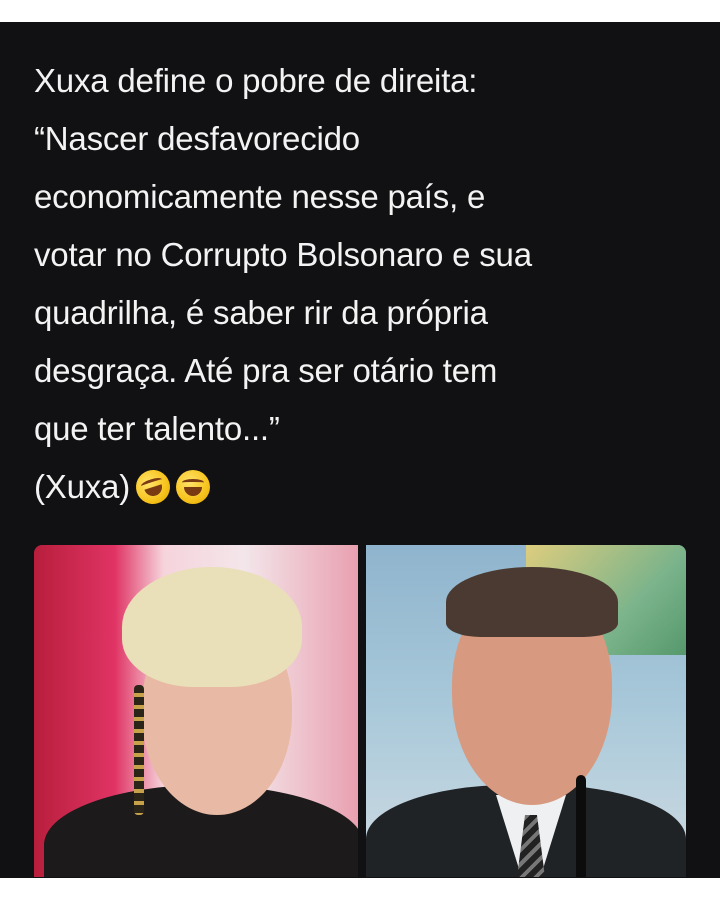  I want to click on post-line-4: votar no Corrupto Bolsonaro e sua, so click(283, 254).